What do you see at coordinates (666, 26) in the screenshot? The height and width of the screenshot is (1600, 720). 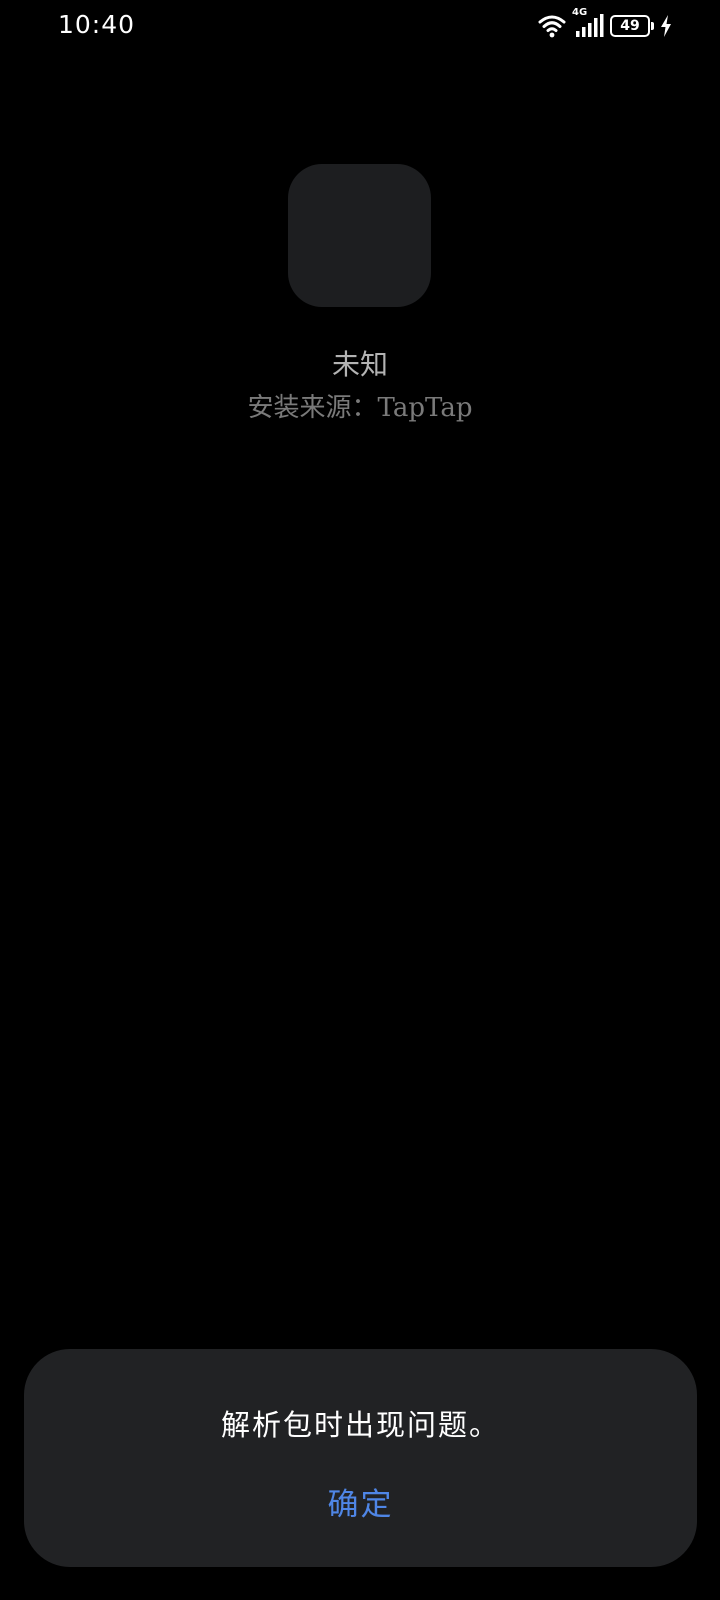 I see `charging-icon` at bounding box center [666, 26].